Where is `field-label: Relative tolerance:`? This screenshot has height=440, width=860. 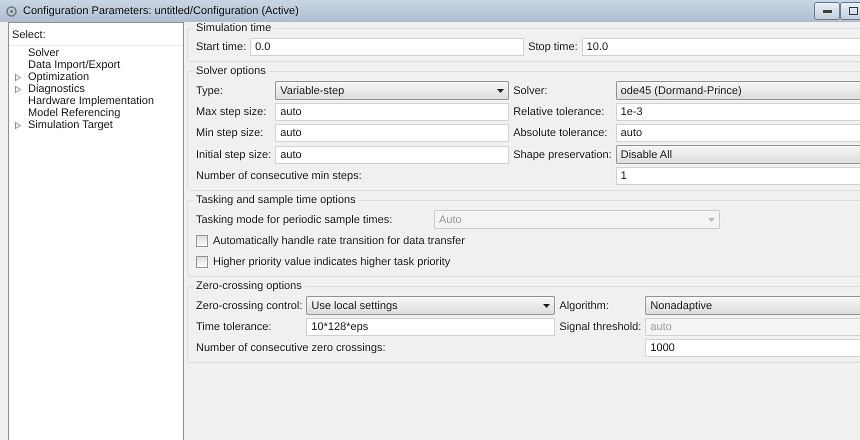 field-label: Relative tolerance: is located at coordinates (559, 112).